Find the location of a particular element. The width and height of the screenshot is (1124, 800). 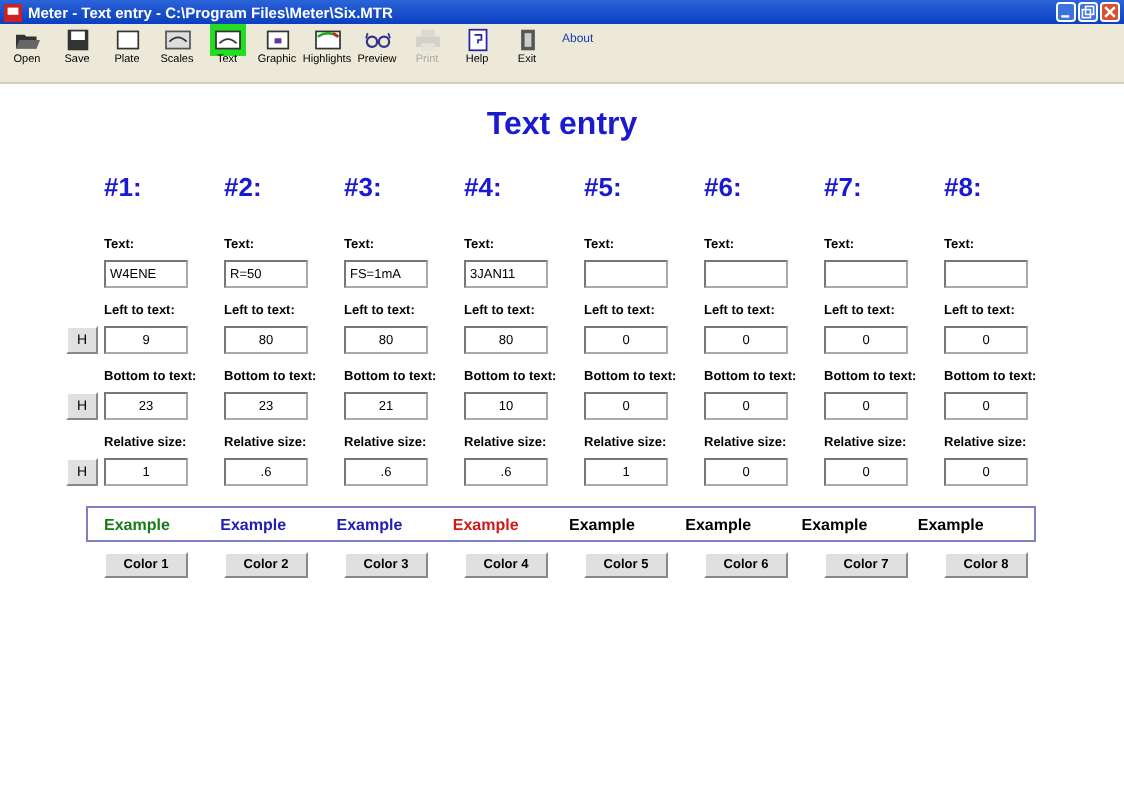

close-button is located at coordinates (1110, 12).